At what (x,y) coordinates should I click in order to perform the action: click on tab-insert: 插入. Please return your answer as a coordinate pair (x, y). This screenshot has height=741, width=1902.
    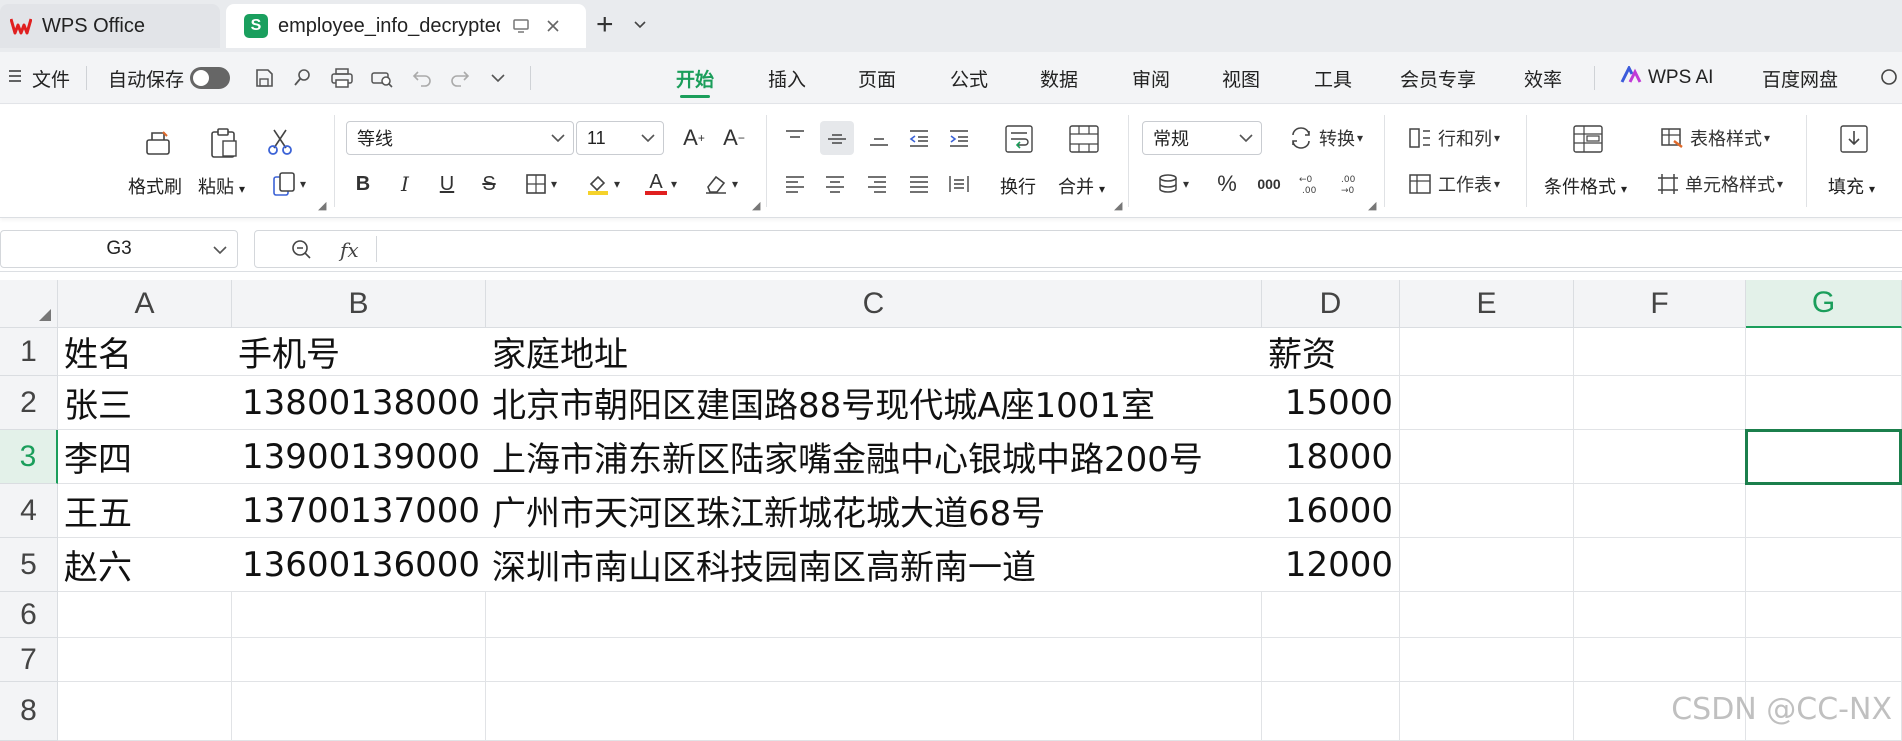
    Looking at the image, I should click on (787, 78).